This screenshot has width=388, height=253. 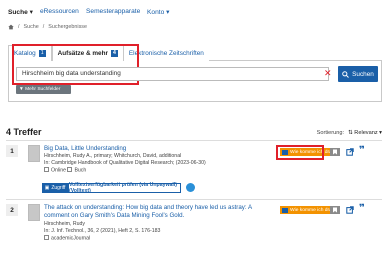 I want to click on result-format: Online Buch, so click(x=65, y=171).